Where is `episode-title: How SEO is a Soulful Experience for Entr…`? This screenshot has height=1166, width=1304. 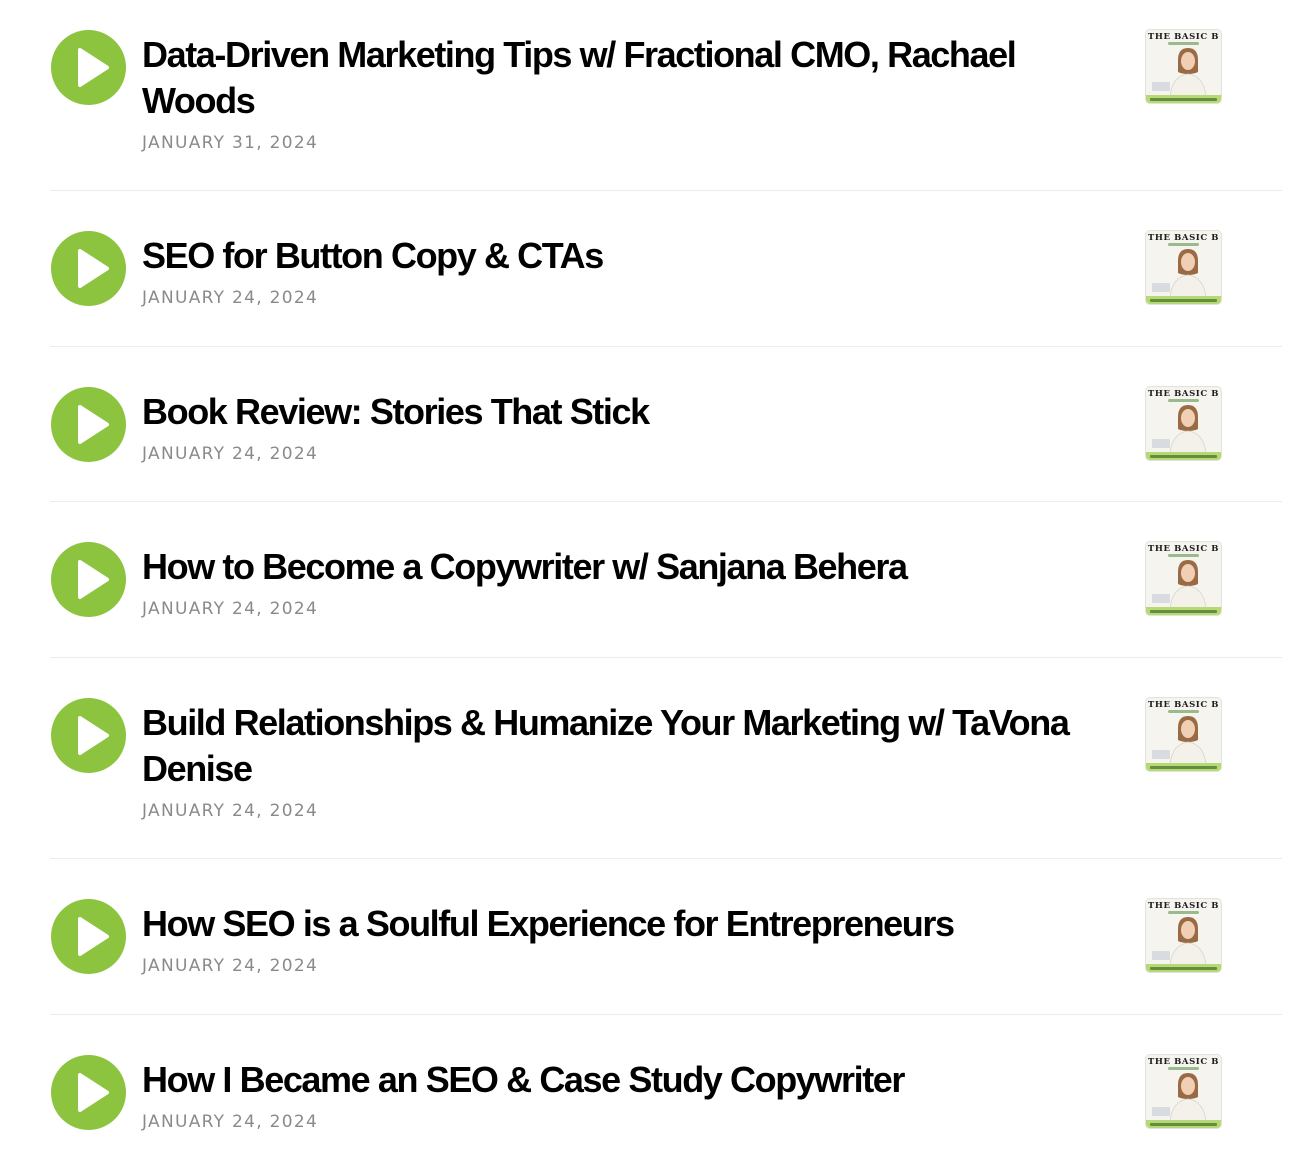
episode-title: How SEO is a Soulful Experience for Entr… is located at coordinates (637, 924).